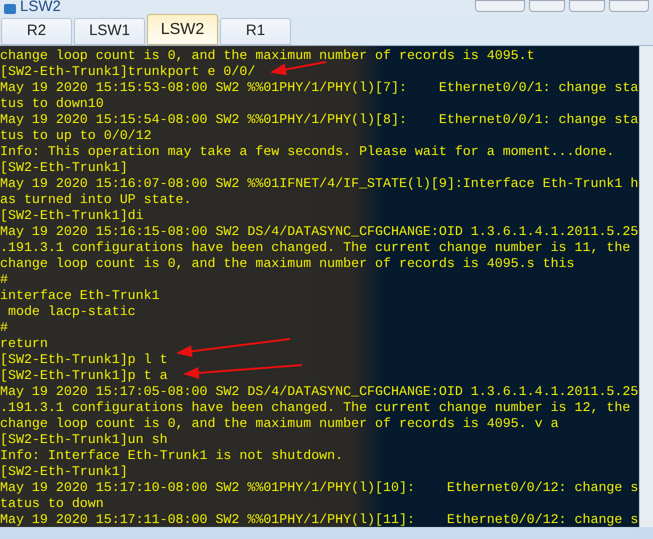  Describe the element at coordinates (587, 6) in the screenshot. I see `maximize-button` at that location.